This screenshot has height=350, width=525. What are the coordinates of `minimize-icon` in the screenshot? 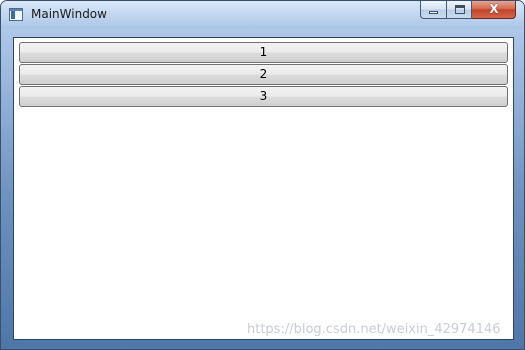 It's located at (433, 12).